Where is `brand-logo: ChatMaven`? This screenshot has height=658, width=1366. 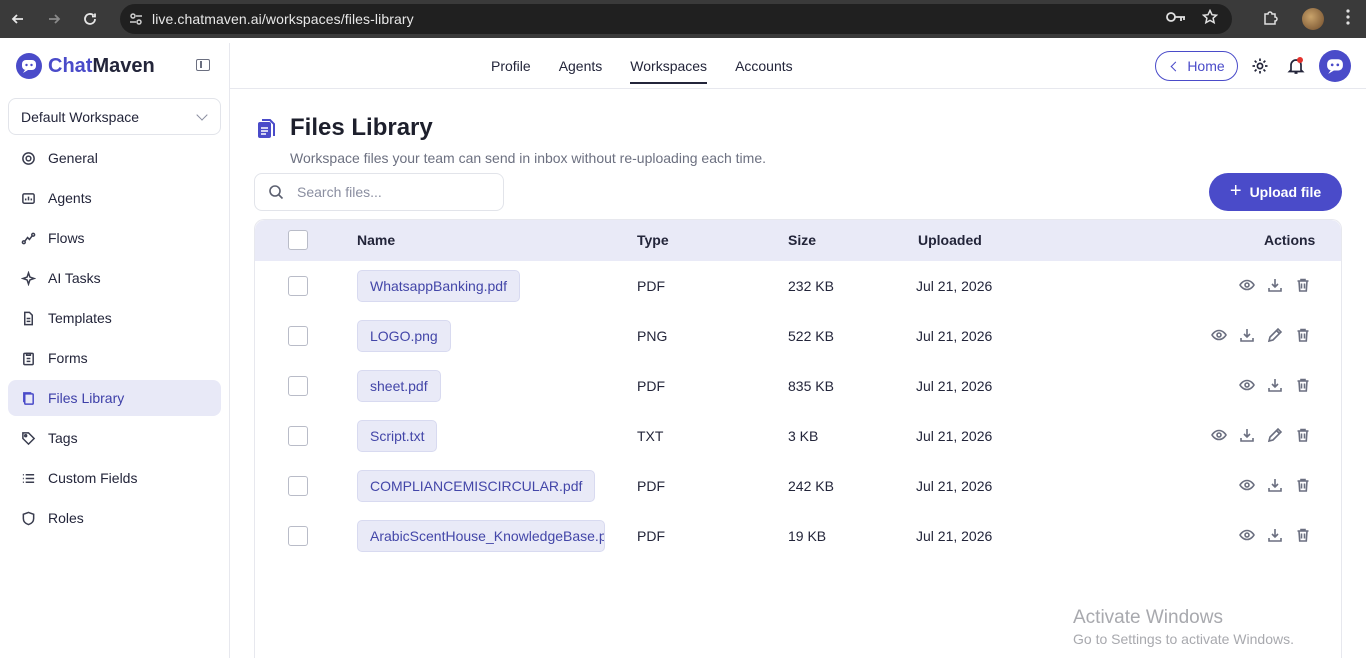 brand-logo: ChatMaven is located at coordinates (85, 66).